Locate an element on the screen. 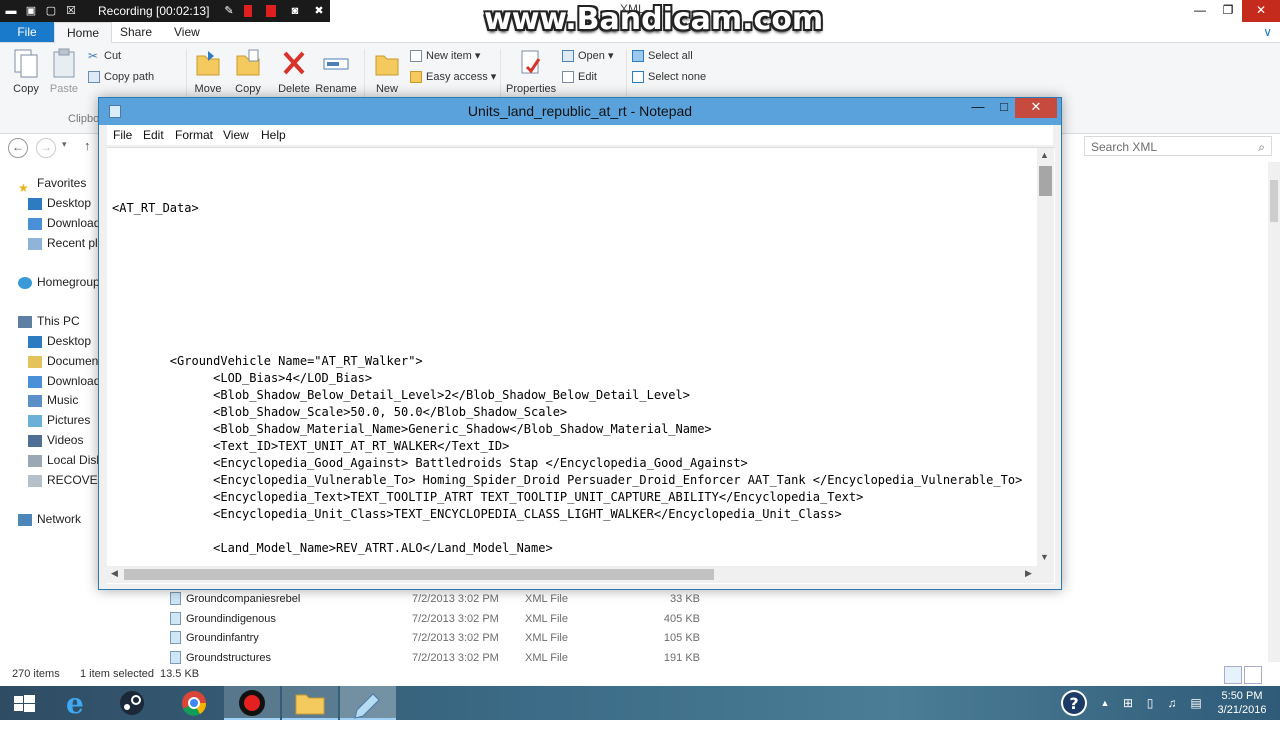 The image size is (1280, 733). horizontal-scrollbar: ◀ ▶ is located at coordinates (572, 574).